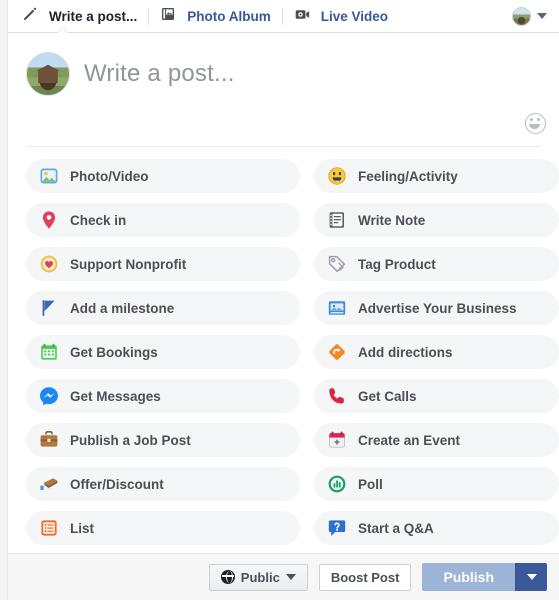 The width and height of the screenshot is (559, 600). Describe the element at coordinates (98, 220) in the screenshot. I see `option-label: Check in` at that location.